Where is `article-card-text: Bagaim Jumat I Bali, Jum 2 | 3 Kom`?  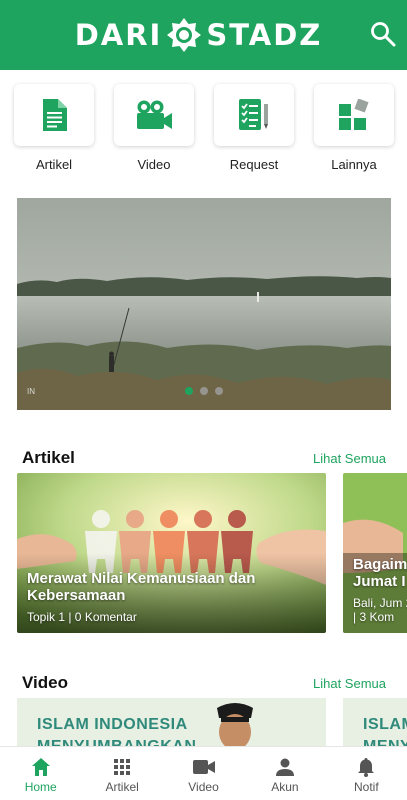
article-card-text: Bagaim Jumat I Bali, Jum 2 | 3 Kom is located at coordinates (380, 590).